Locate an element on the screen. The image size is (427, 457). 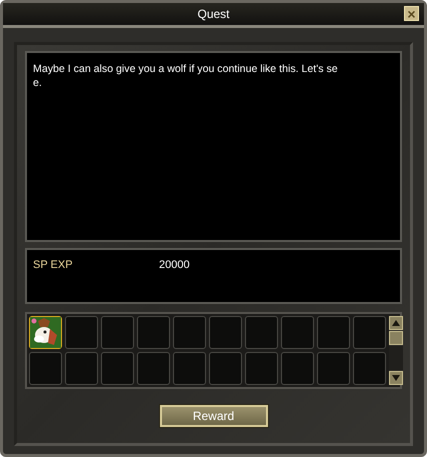
dialogue-text: e. is located at coordinates (38, 83).